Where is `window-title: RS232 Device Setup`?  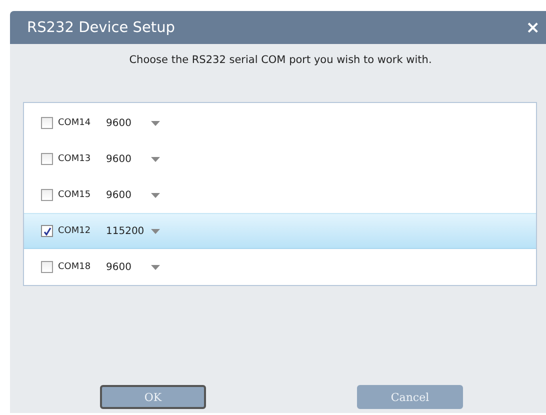 window-title: RS232 Device Setup is located at coordinates (101, 28).